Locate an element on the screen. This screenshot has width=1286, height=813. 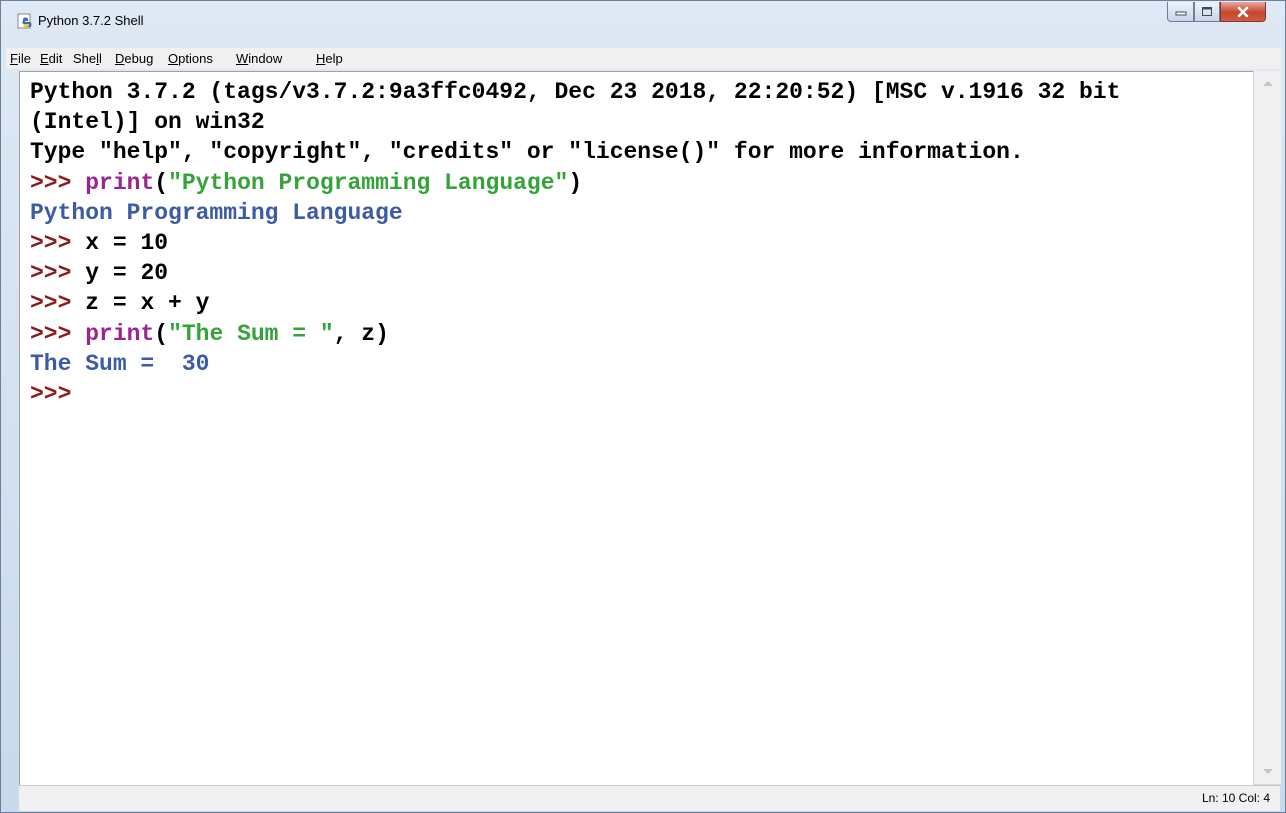
menu-debug: Debug is located at coordinates (134, 58).